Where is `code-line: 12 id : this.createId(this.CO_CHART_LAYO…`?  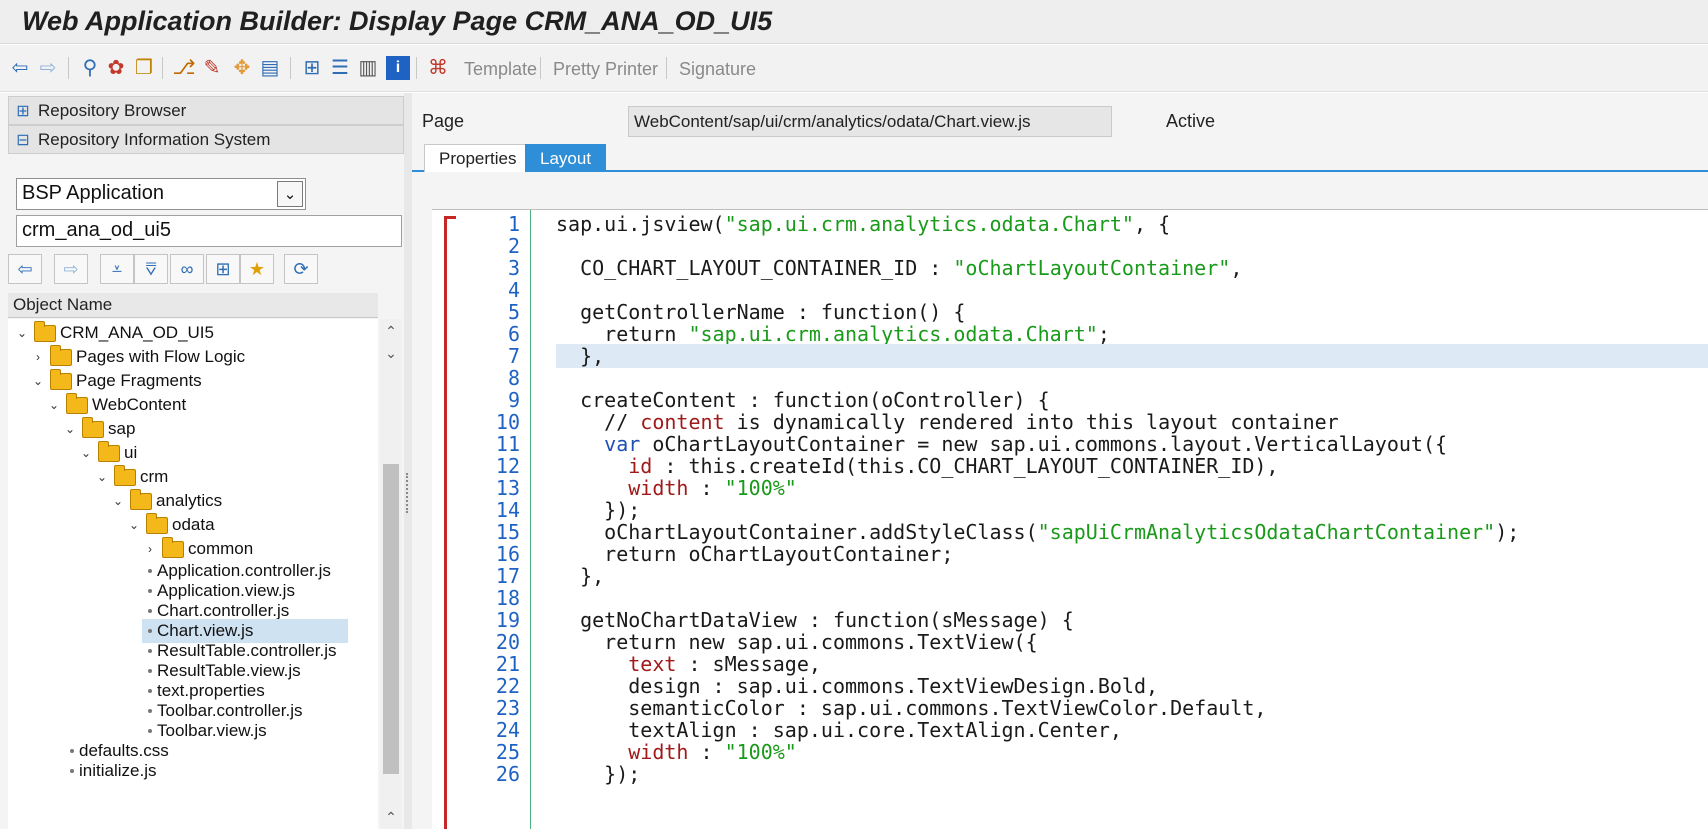
code-line: 12 id : this.createId(this.CO_CHART_LAYO… is located at coordinates (1070, 466).